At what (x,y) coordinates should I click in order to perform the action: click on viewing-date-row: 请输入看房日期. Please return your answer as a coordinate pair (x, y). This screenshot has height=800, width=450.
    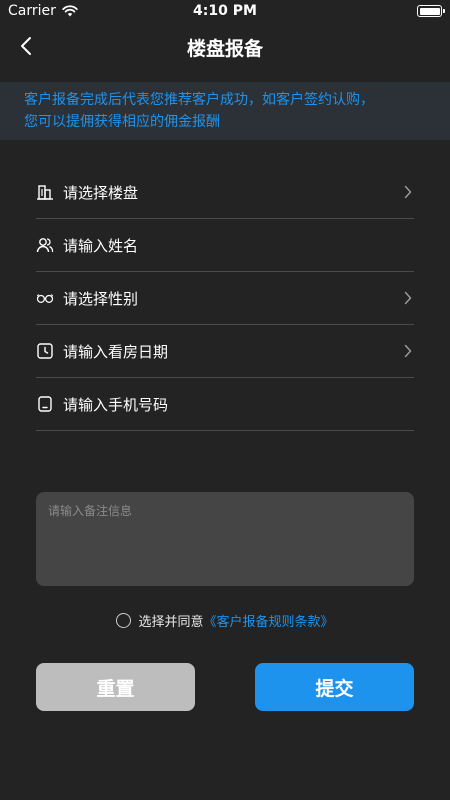
    Looking at the image, I should click on (225, 351).